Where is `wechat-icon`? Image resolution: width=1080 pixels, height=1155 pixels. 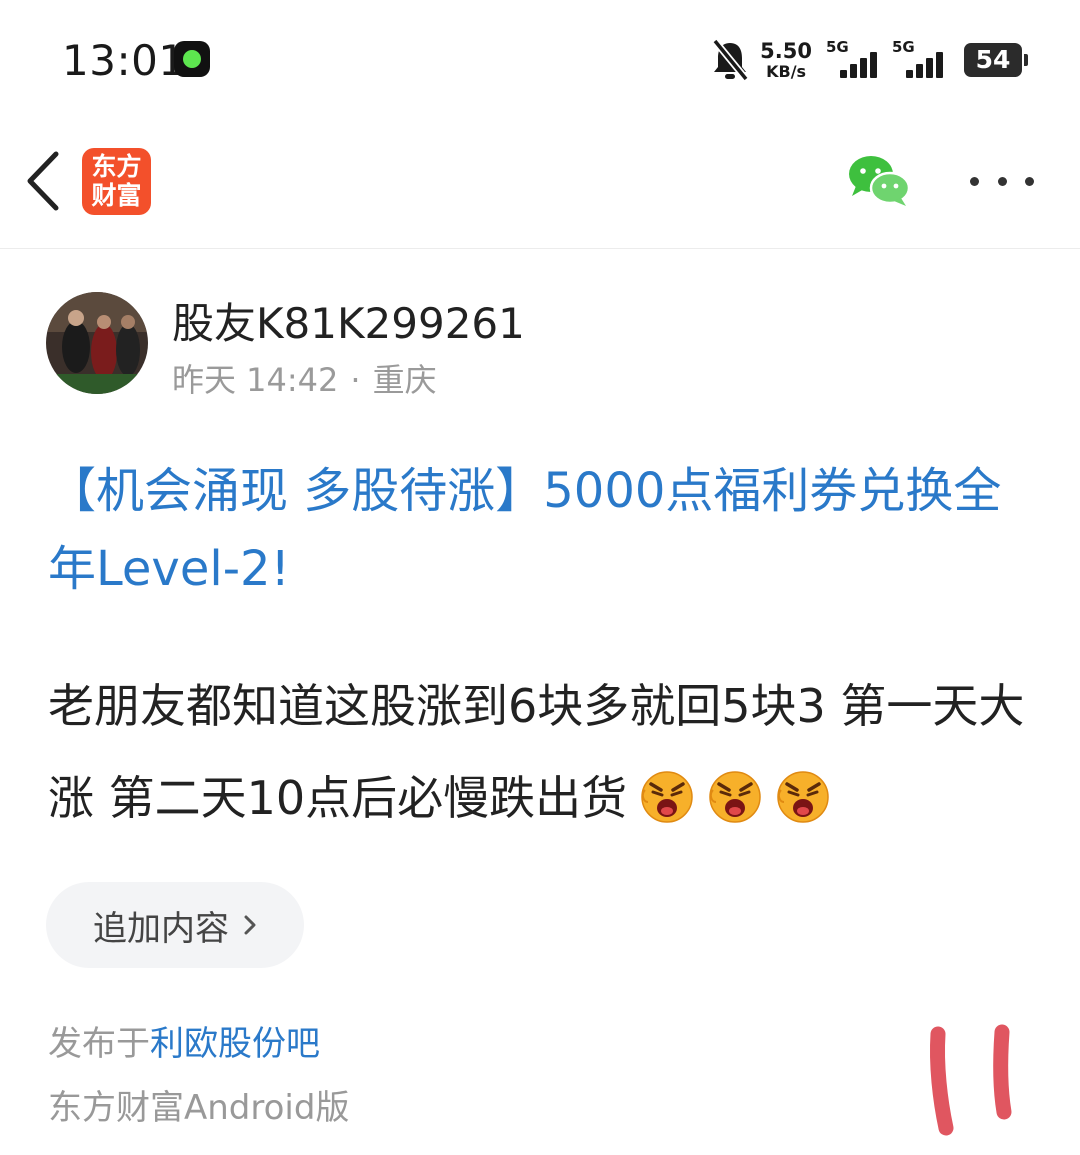 wechat-icon is located at coordinates (879, 181).